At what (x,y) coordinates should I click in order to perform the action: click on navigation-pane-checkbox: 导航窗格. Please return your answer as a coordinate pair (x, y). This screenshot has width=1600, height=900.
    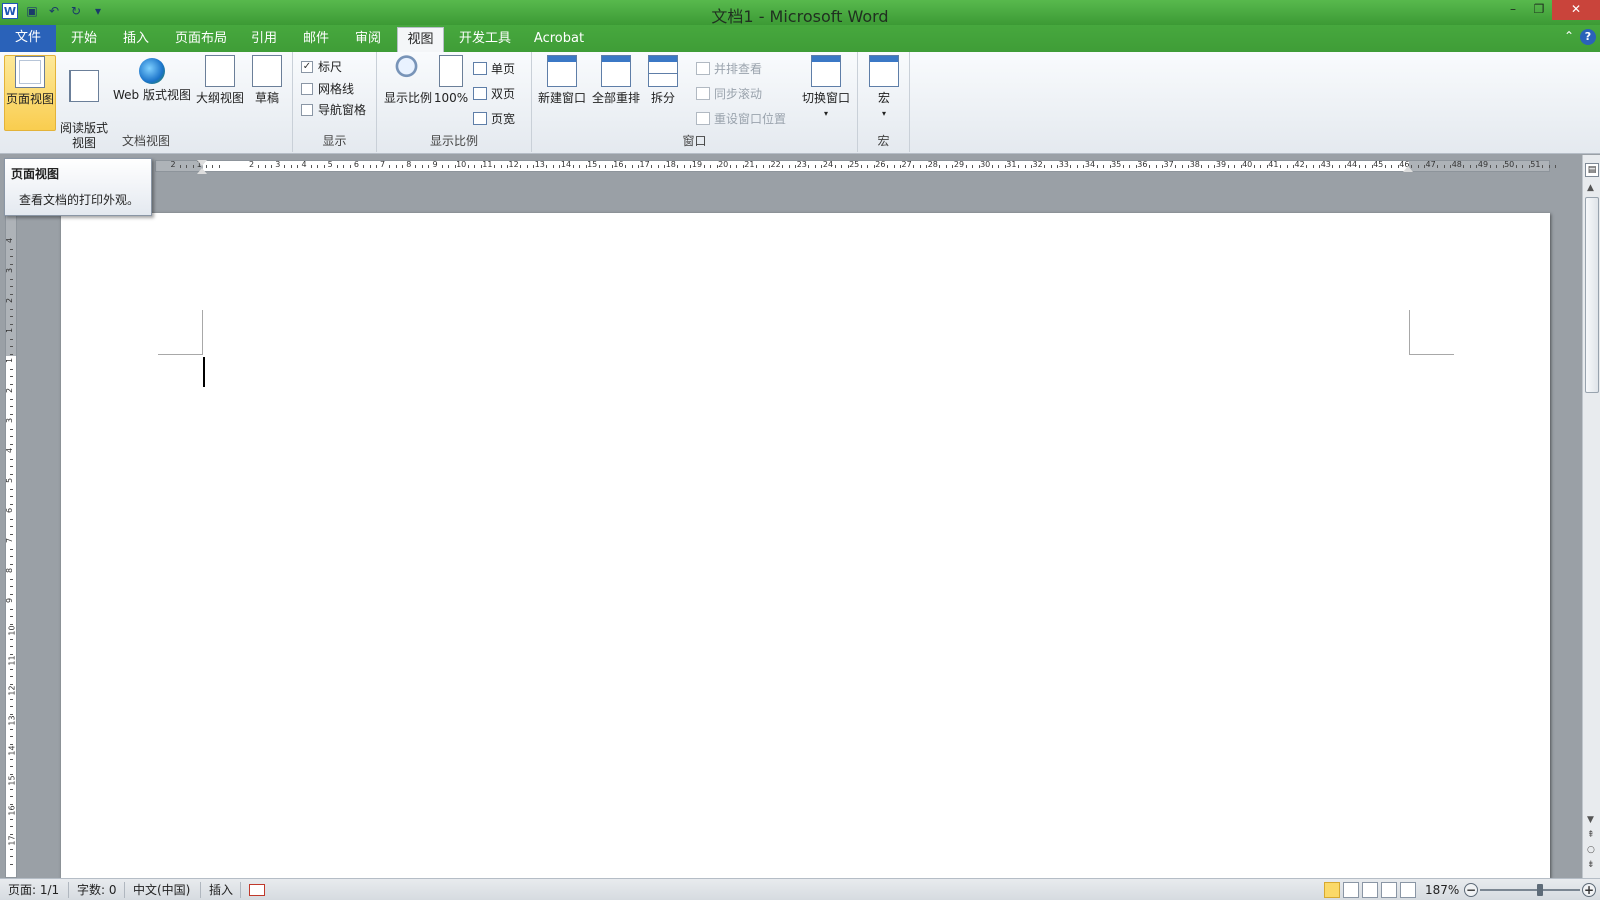
    Looking at the image, I should click on (333, 109).